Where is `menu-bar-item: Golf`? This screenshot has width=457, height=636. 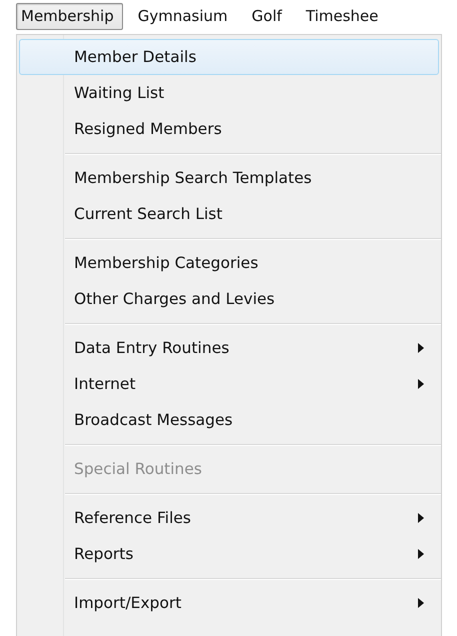 menu-bar-item: Golf is located at coordinates (268, 16).